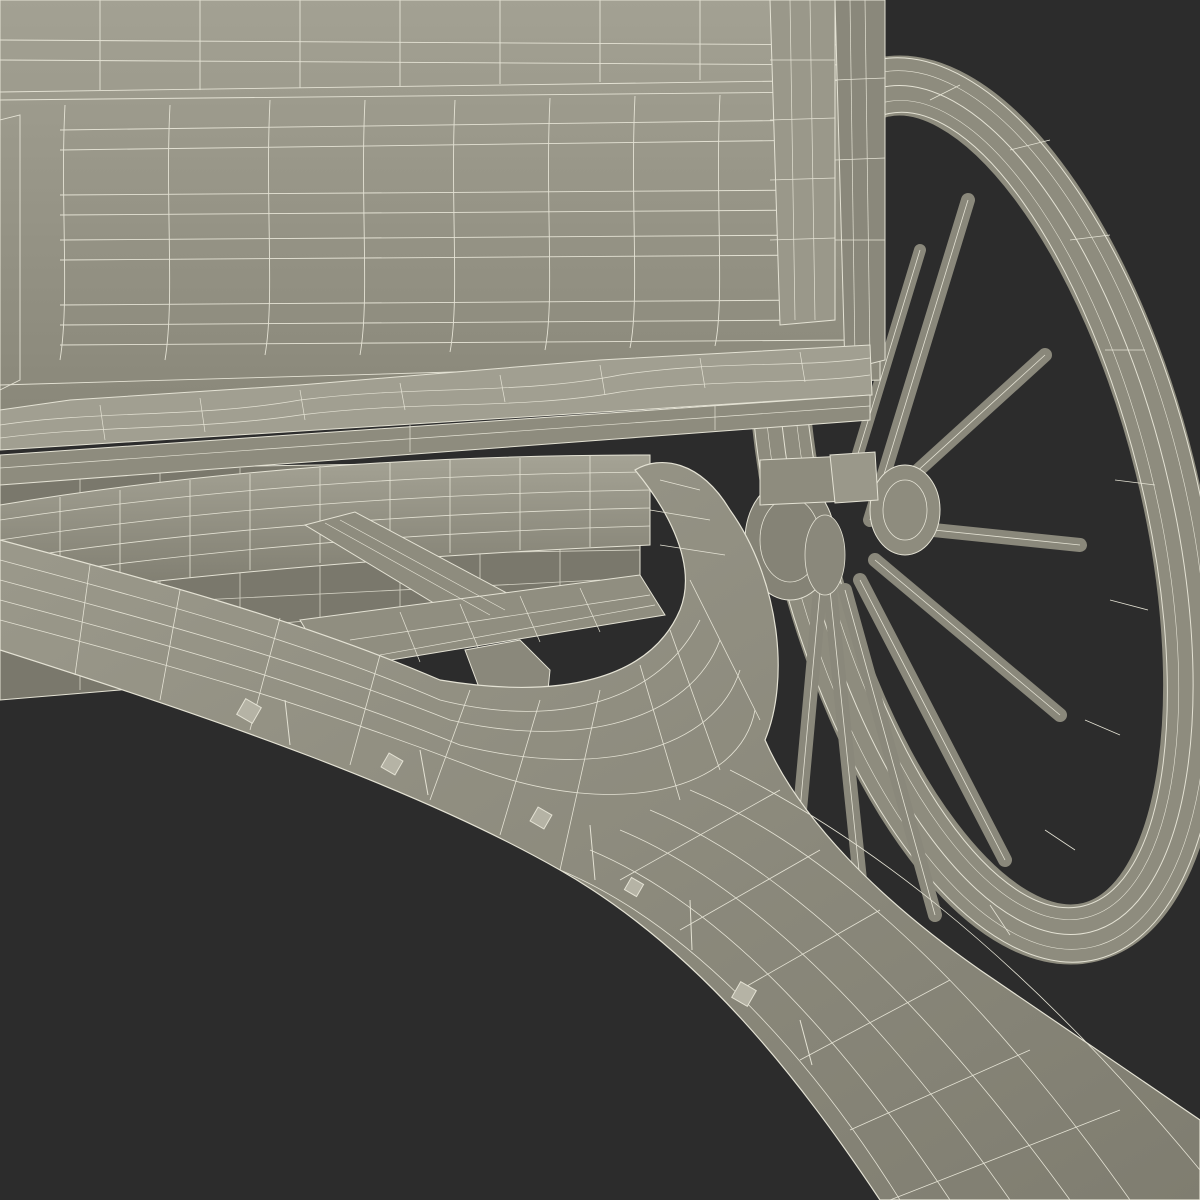  What do you see at coordinates (802, 163) in the screenshot?
I see `body-post` at bounding box center [802, 163].